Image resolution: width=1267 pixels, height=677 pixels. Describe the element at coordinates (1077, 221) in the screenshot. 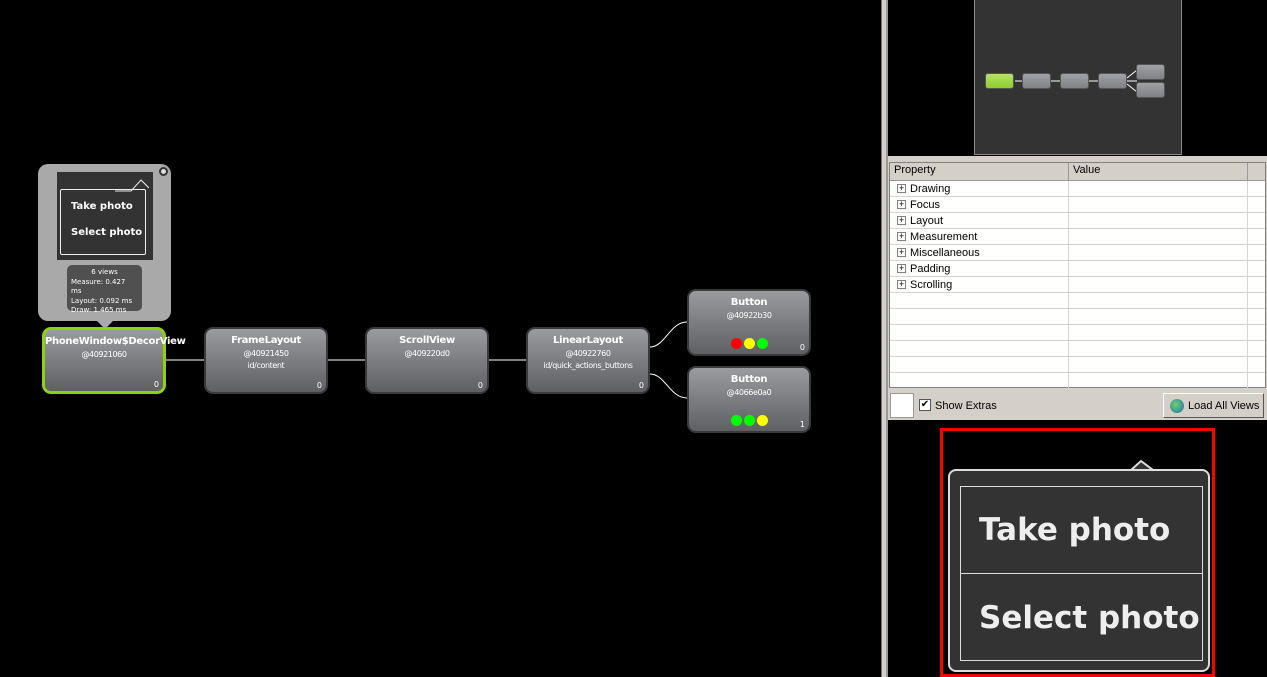

I see `property-row: + Layout` at that location.